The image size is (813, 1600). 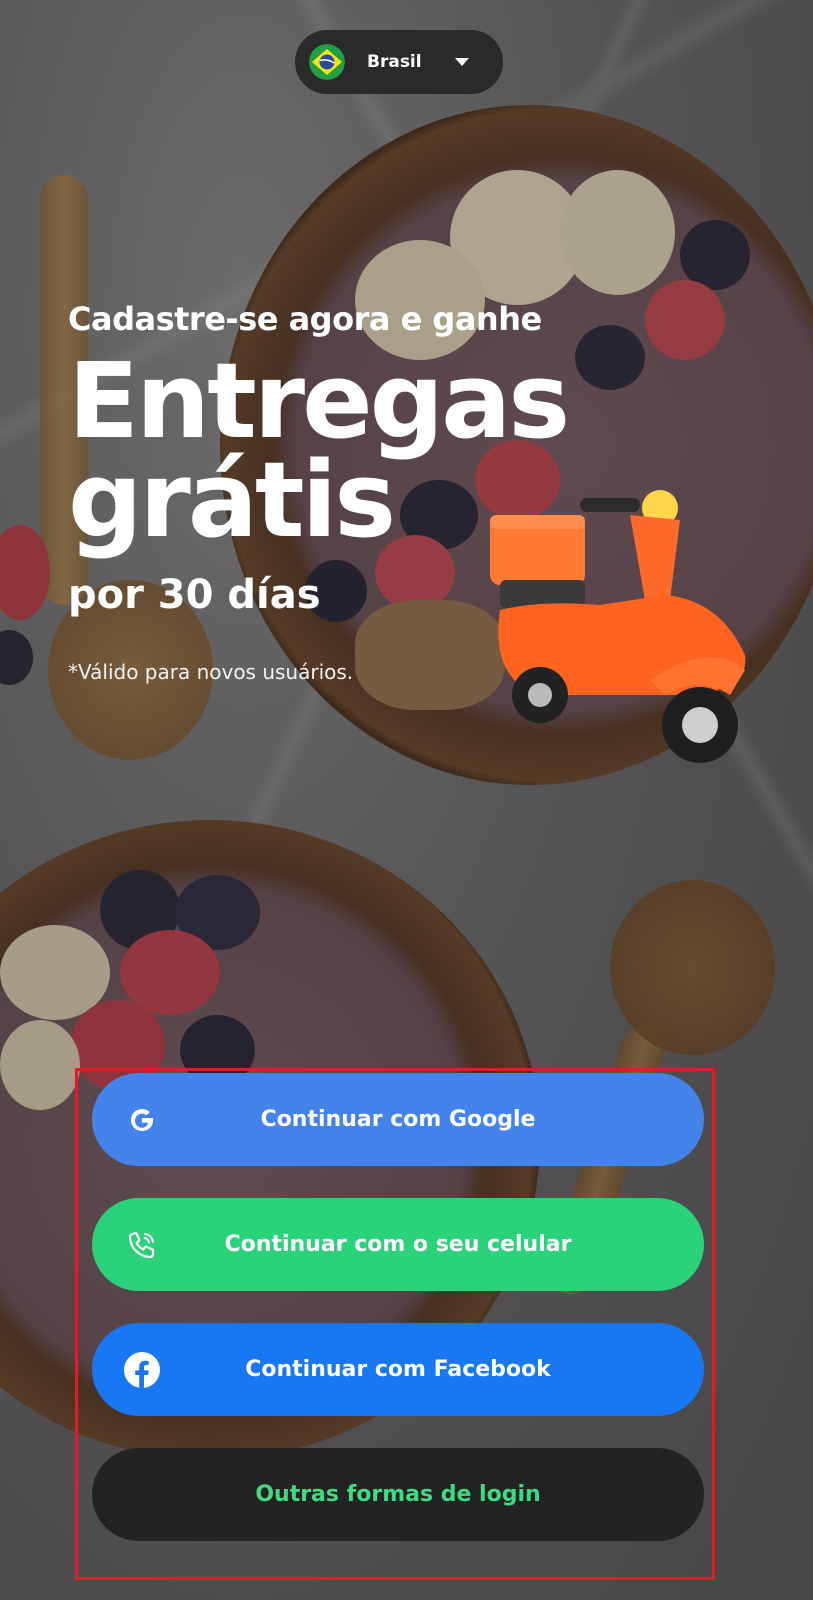 What do you see at coordinates (142, 1245) in the screenshot?
I see `phone-icon` at bounding box center [142, 1245].